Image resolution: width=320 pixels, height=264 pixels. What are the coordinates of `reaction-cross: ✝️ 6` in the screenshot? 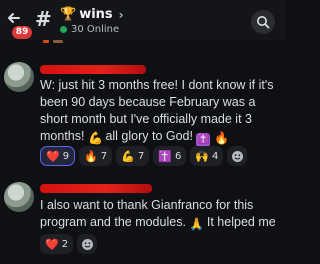 It's located at (170, 156).